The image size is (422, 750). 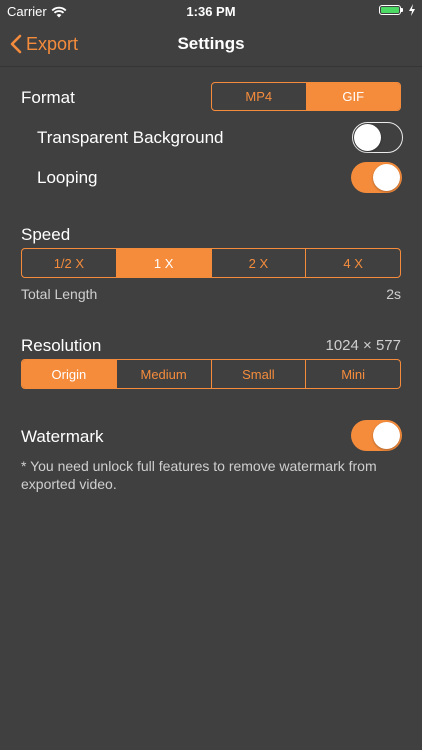 I want to click on total-length-label: Total Length, so click(x=59, y=294).